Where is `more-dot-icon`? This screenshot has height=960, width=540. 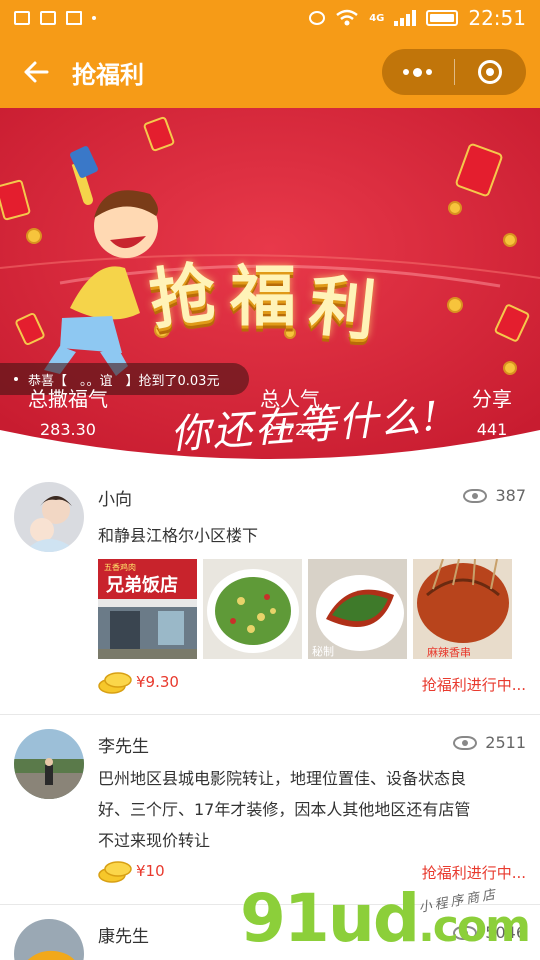 more-dot-icon is located at coordinates (94, 18).